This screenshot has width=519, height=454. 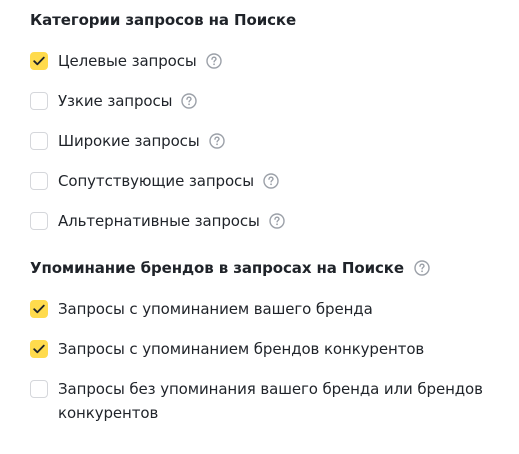 I want to click on own-brand-queries-label: Запросы с упоминанием вашего бренда, so click(x=215, y=309).